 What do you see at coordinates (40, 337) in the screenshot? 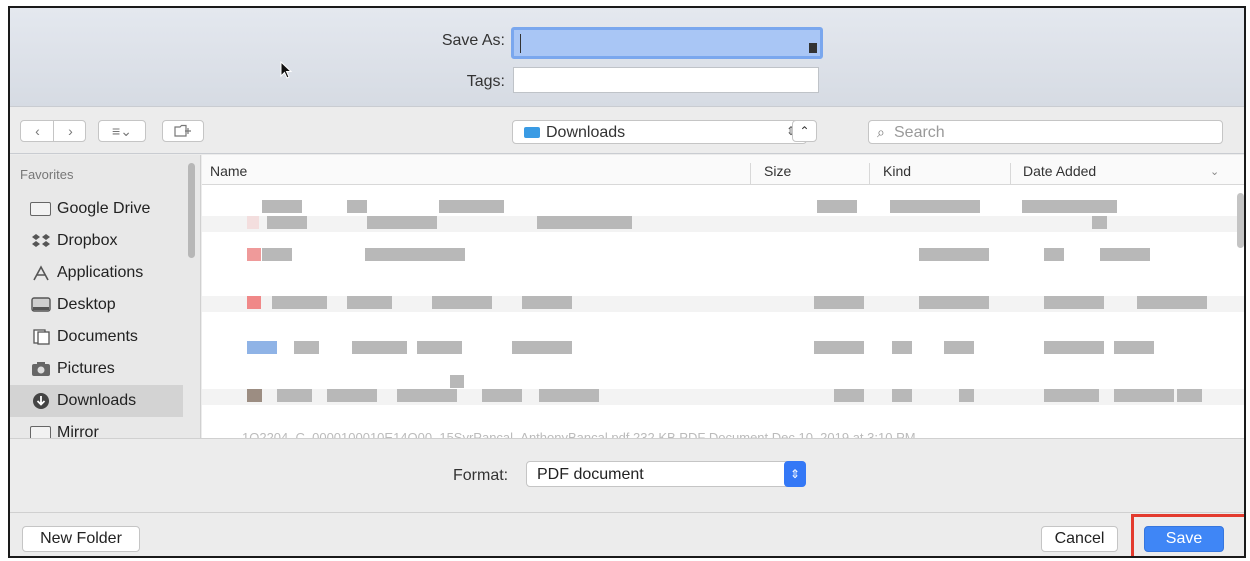
I see `documents-icon` at bounding box center [40, 337].